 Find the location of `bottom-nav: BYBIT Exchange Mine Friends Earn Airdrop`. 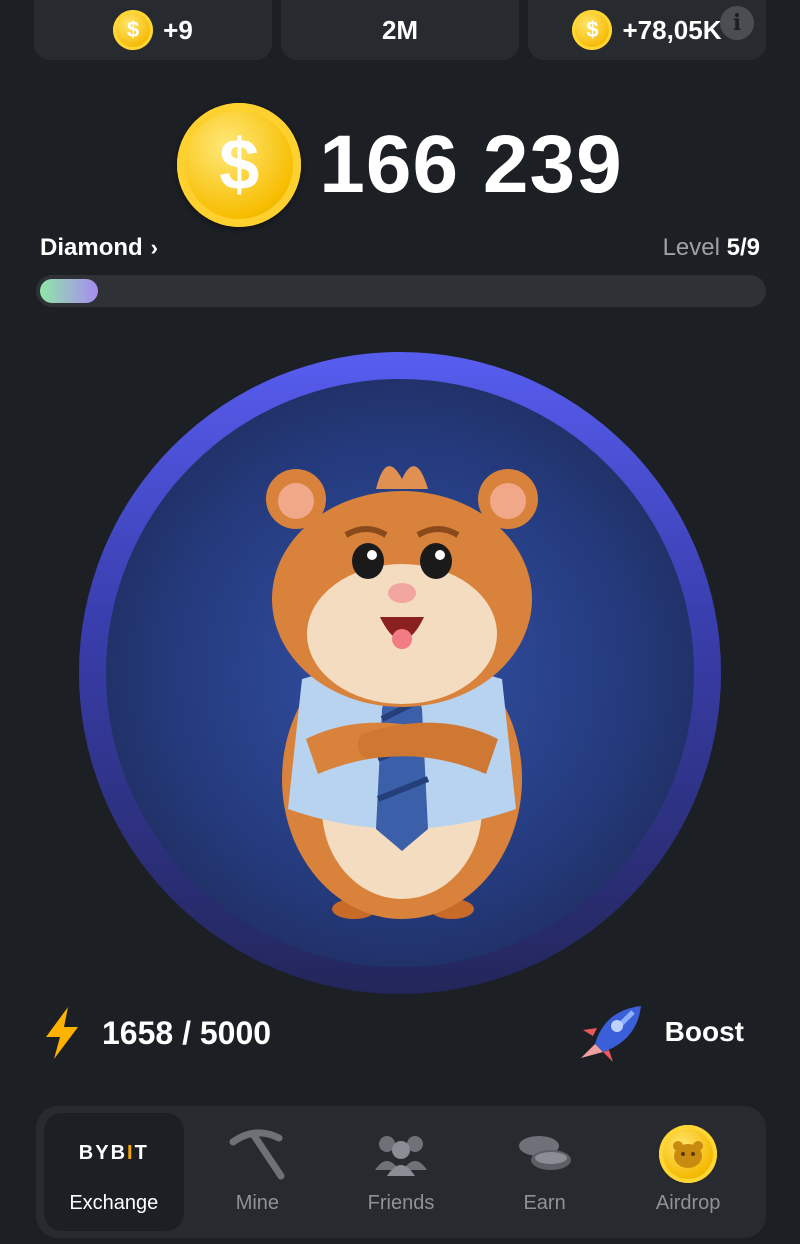

bottom-nav: BYBIT Exchange Mine Friends Earn Airdrop is located at coordinates (401, 1172).